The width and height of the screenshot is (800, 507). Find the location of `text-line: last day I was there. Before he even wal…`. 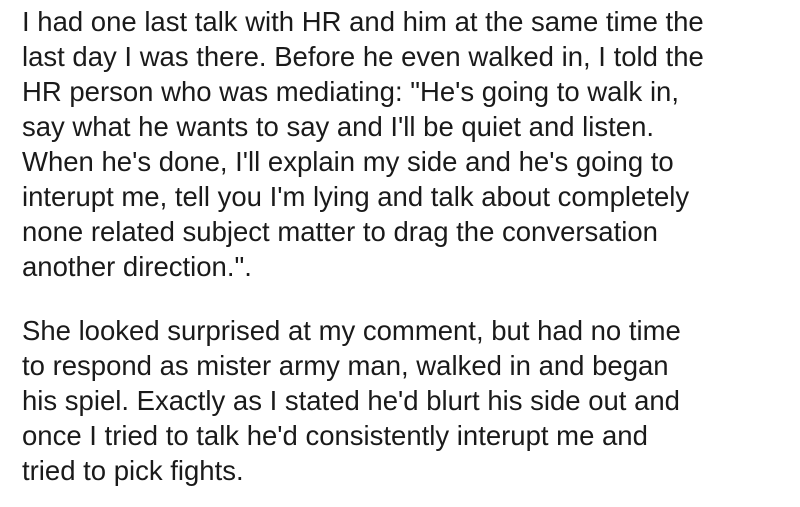

text-line: last day I was there. Before he even wal… is located at coordinates (363, 56).